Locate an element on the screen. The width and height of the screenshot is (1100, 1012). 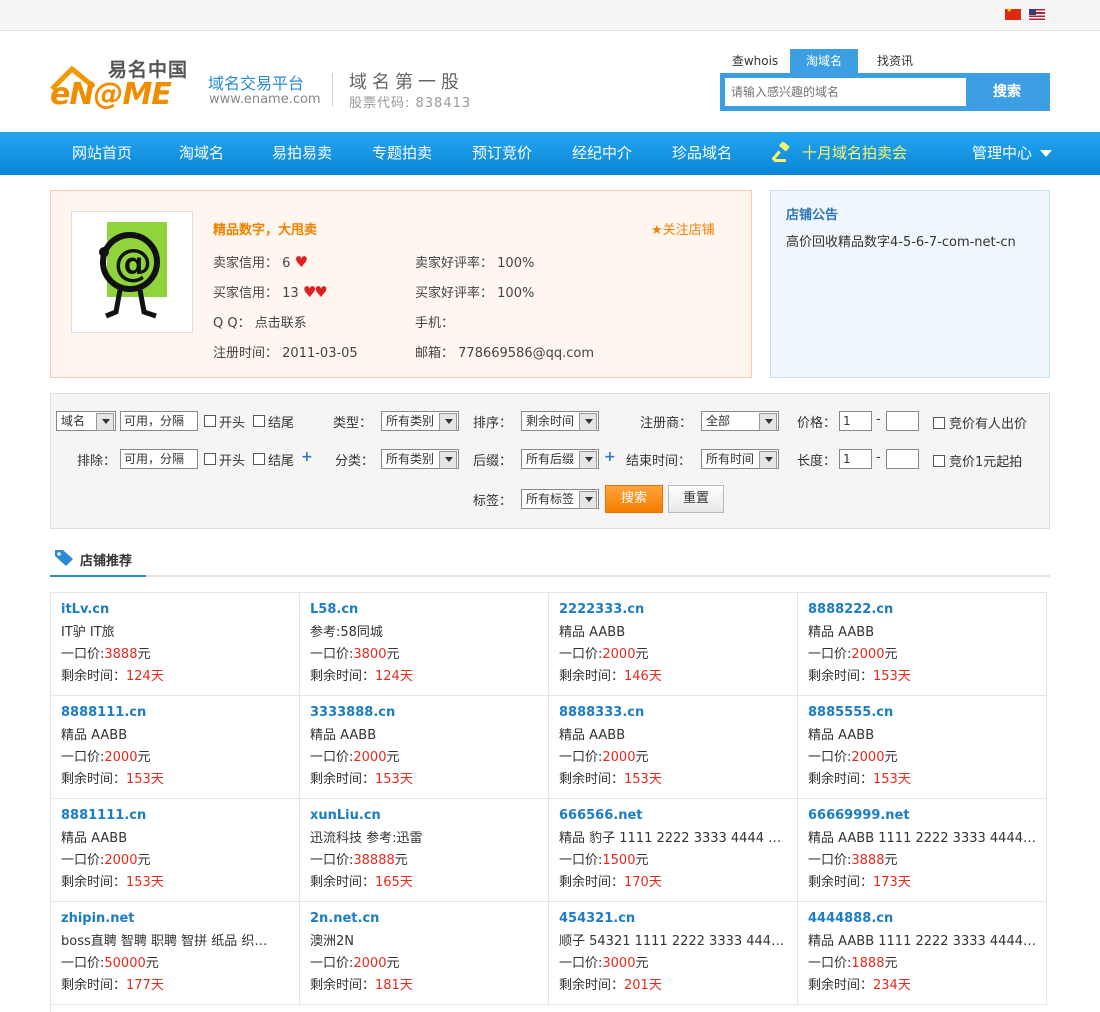
ends-with-checkbox is located at coordinates (259, 421).